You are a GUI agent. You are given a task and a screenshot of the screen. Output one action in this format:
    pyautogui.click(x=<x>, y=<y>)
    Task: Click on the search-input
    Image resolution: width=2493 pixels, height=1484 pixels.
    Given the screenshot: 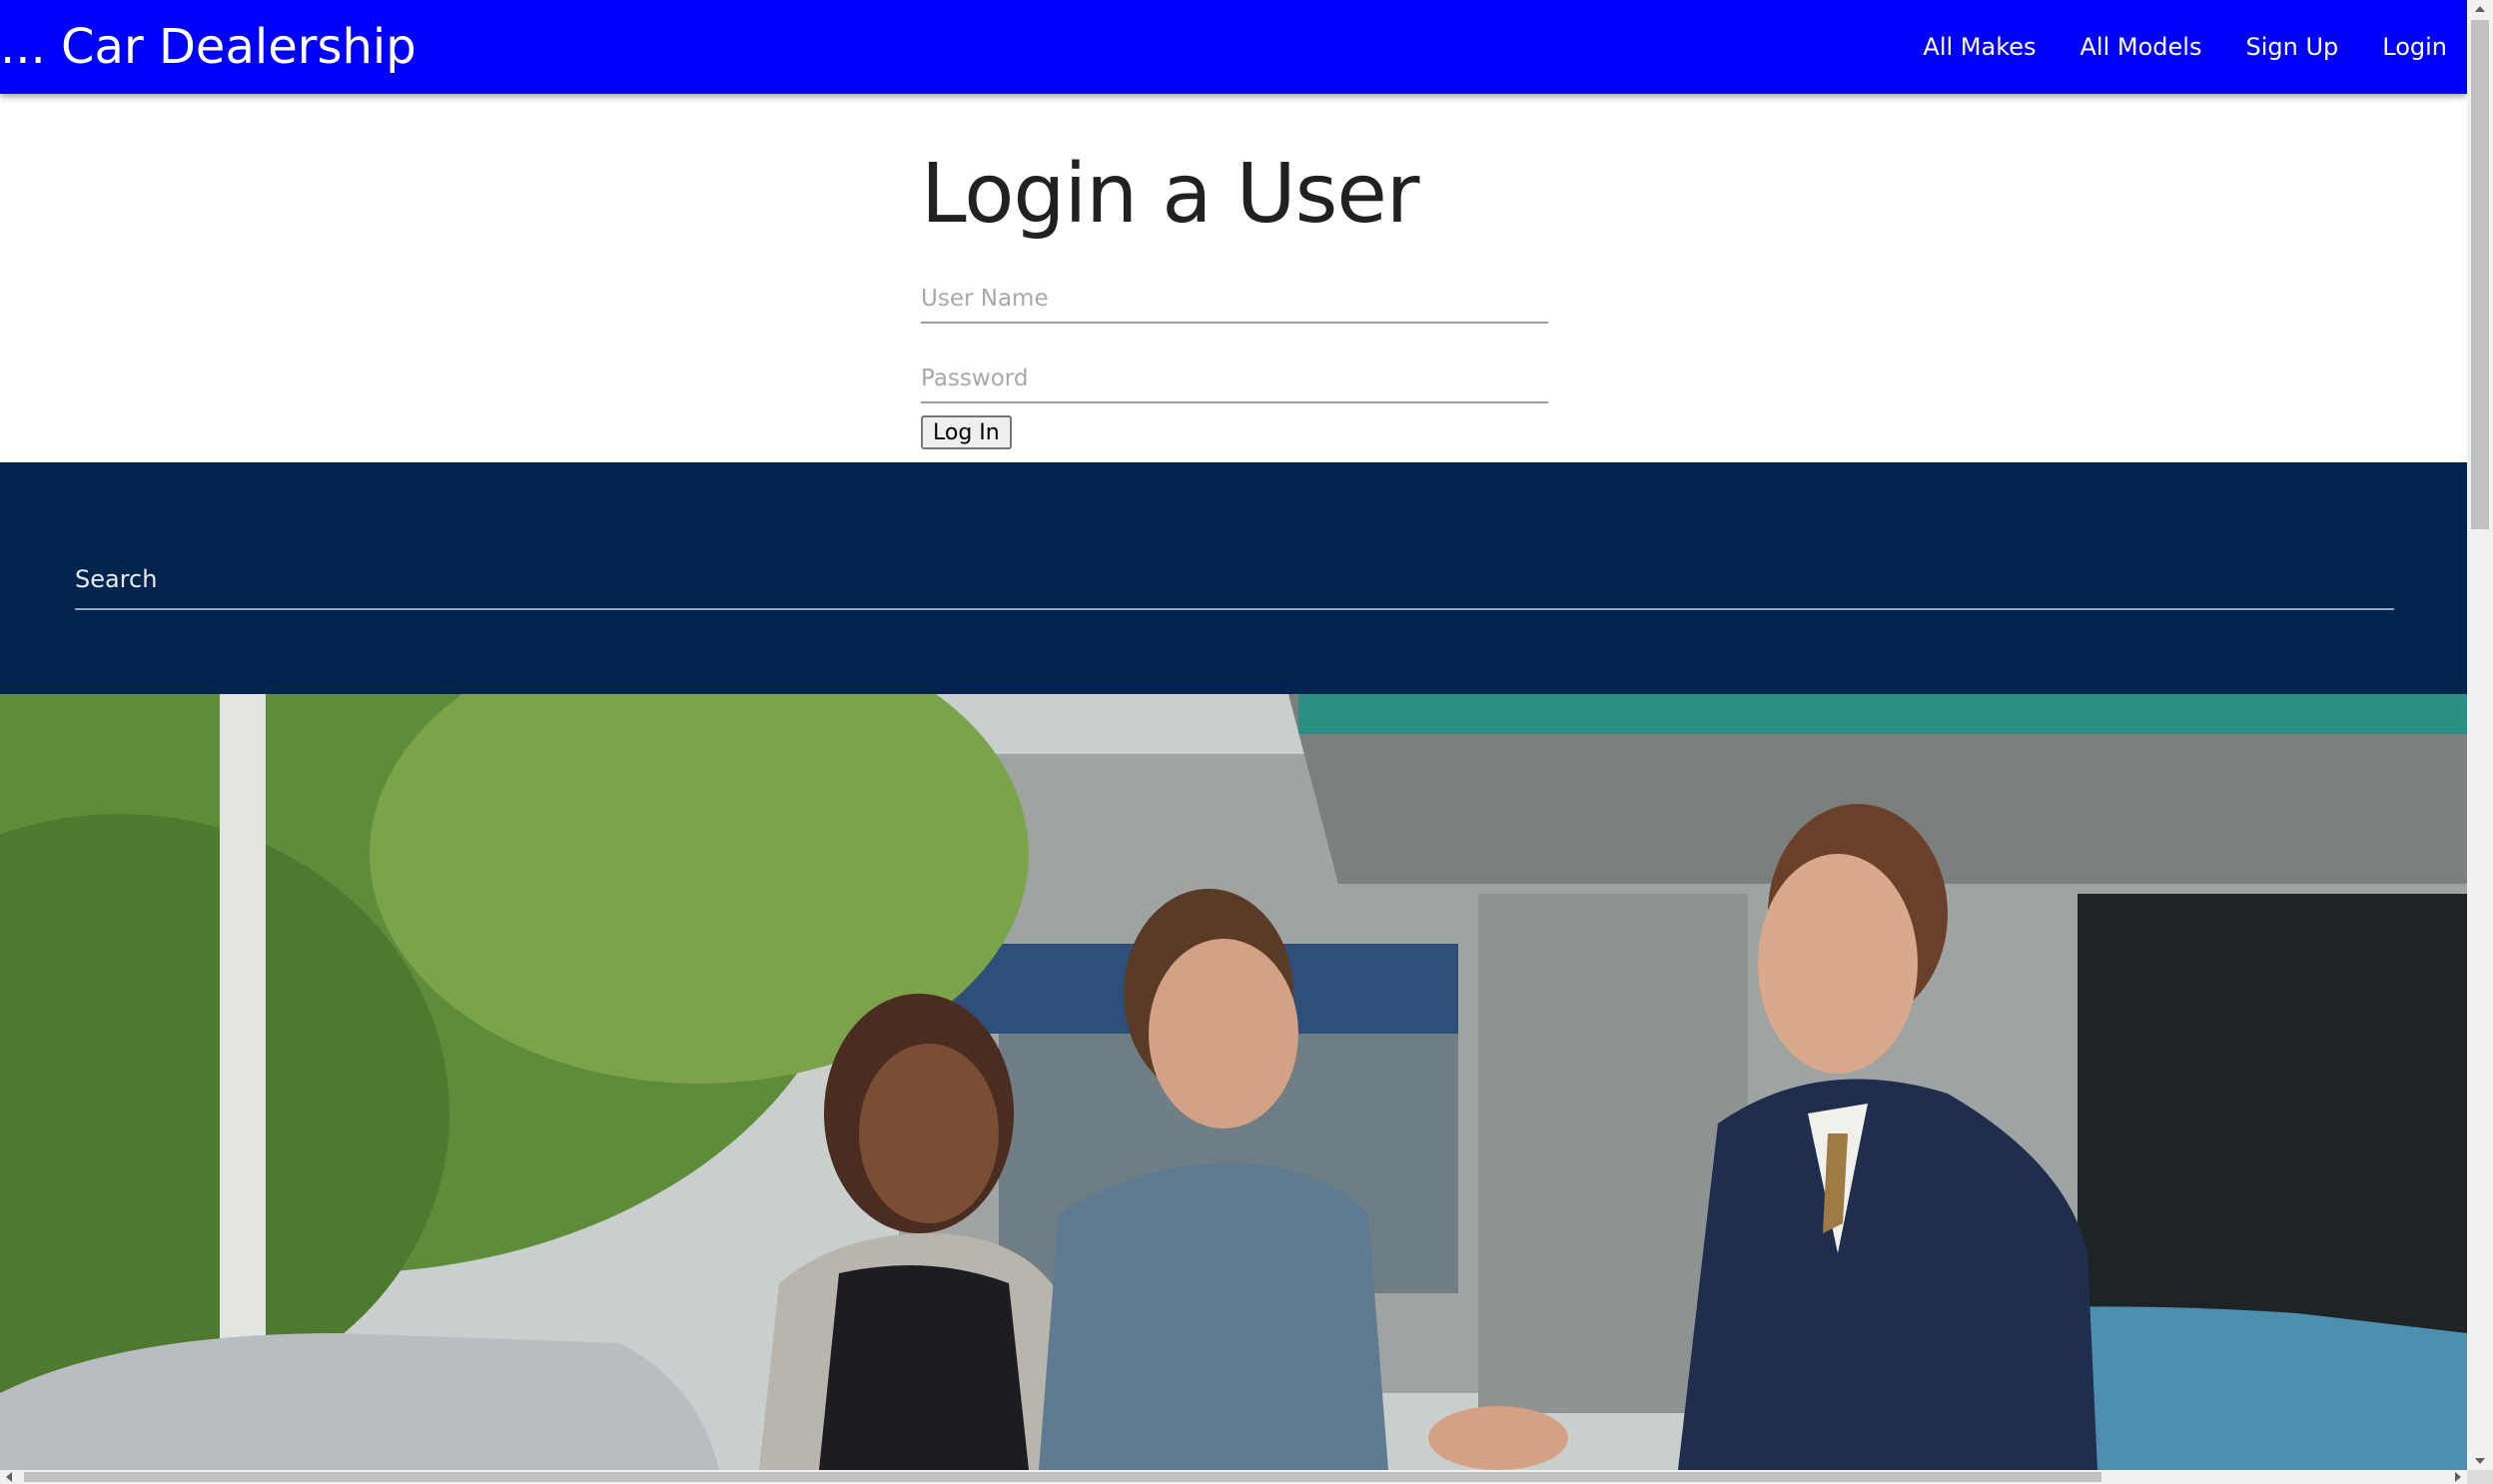 What is the action you would take?
    pyautogui.click(x=1234, y=580)
    